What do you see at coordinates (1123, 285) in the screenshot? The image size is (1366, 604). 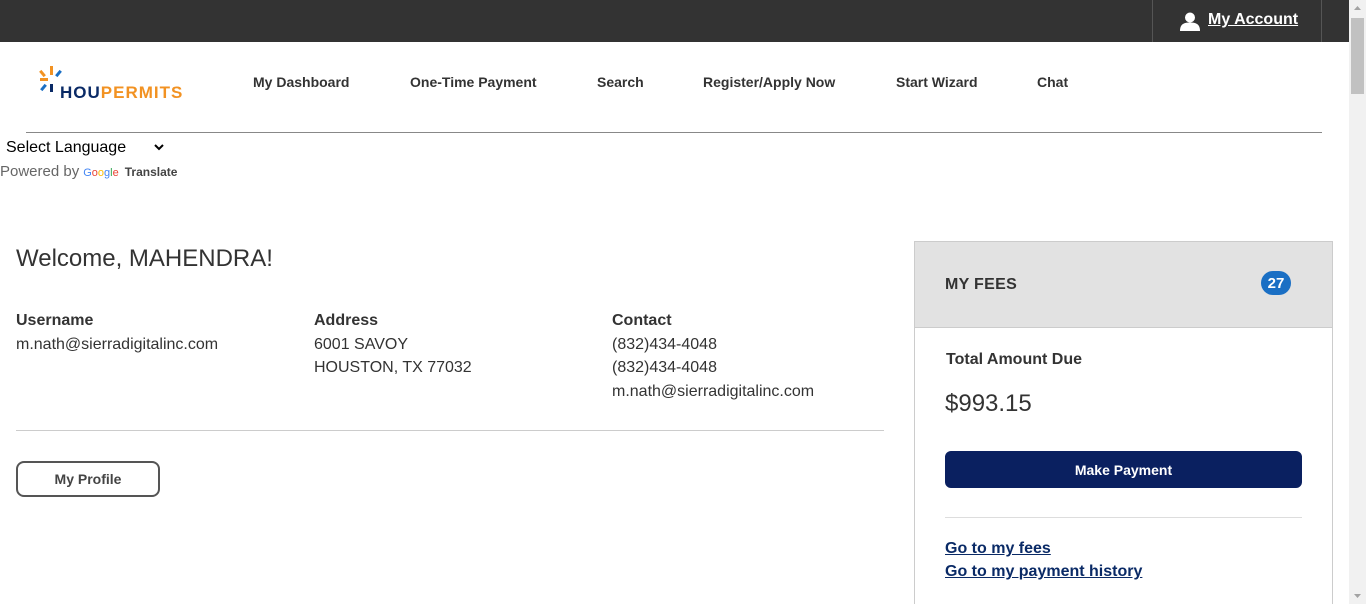 I see `my-fees-header: MY FEES 27` at bounding box center [1123, 285].